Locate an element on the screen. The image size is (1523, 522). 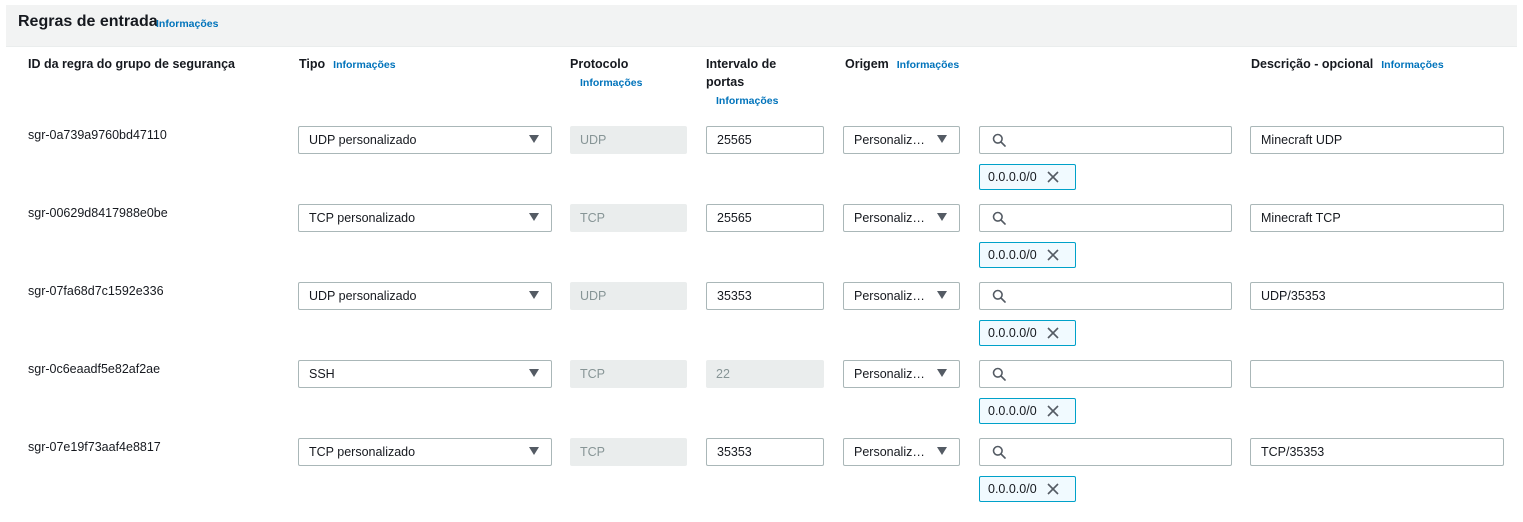
column-header-port-range: Intervalo de portas Informações is located at coordinates (742, 82).